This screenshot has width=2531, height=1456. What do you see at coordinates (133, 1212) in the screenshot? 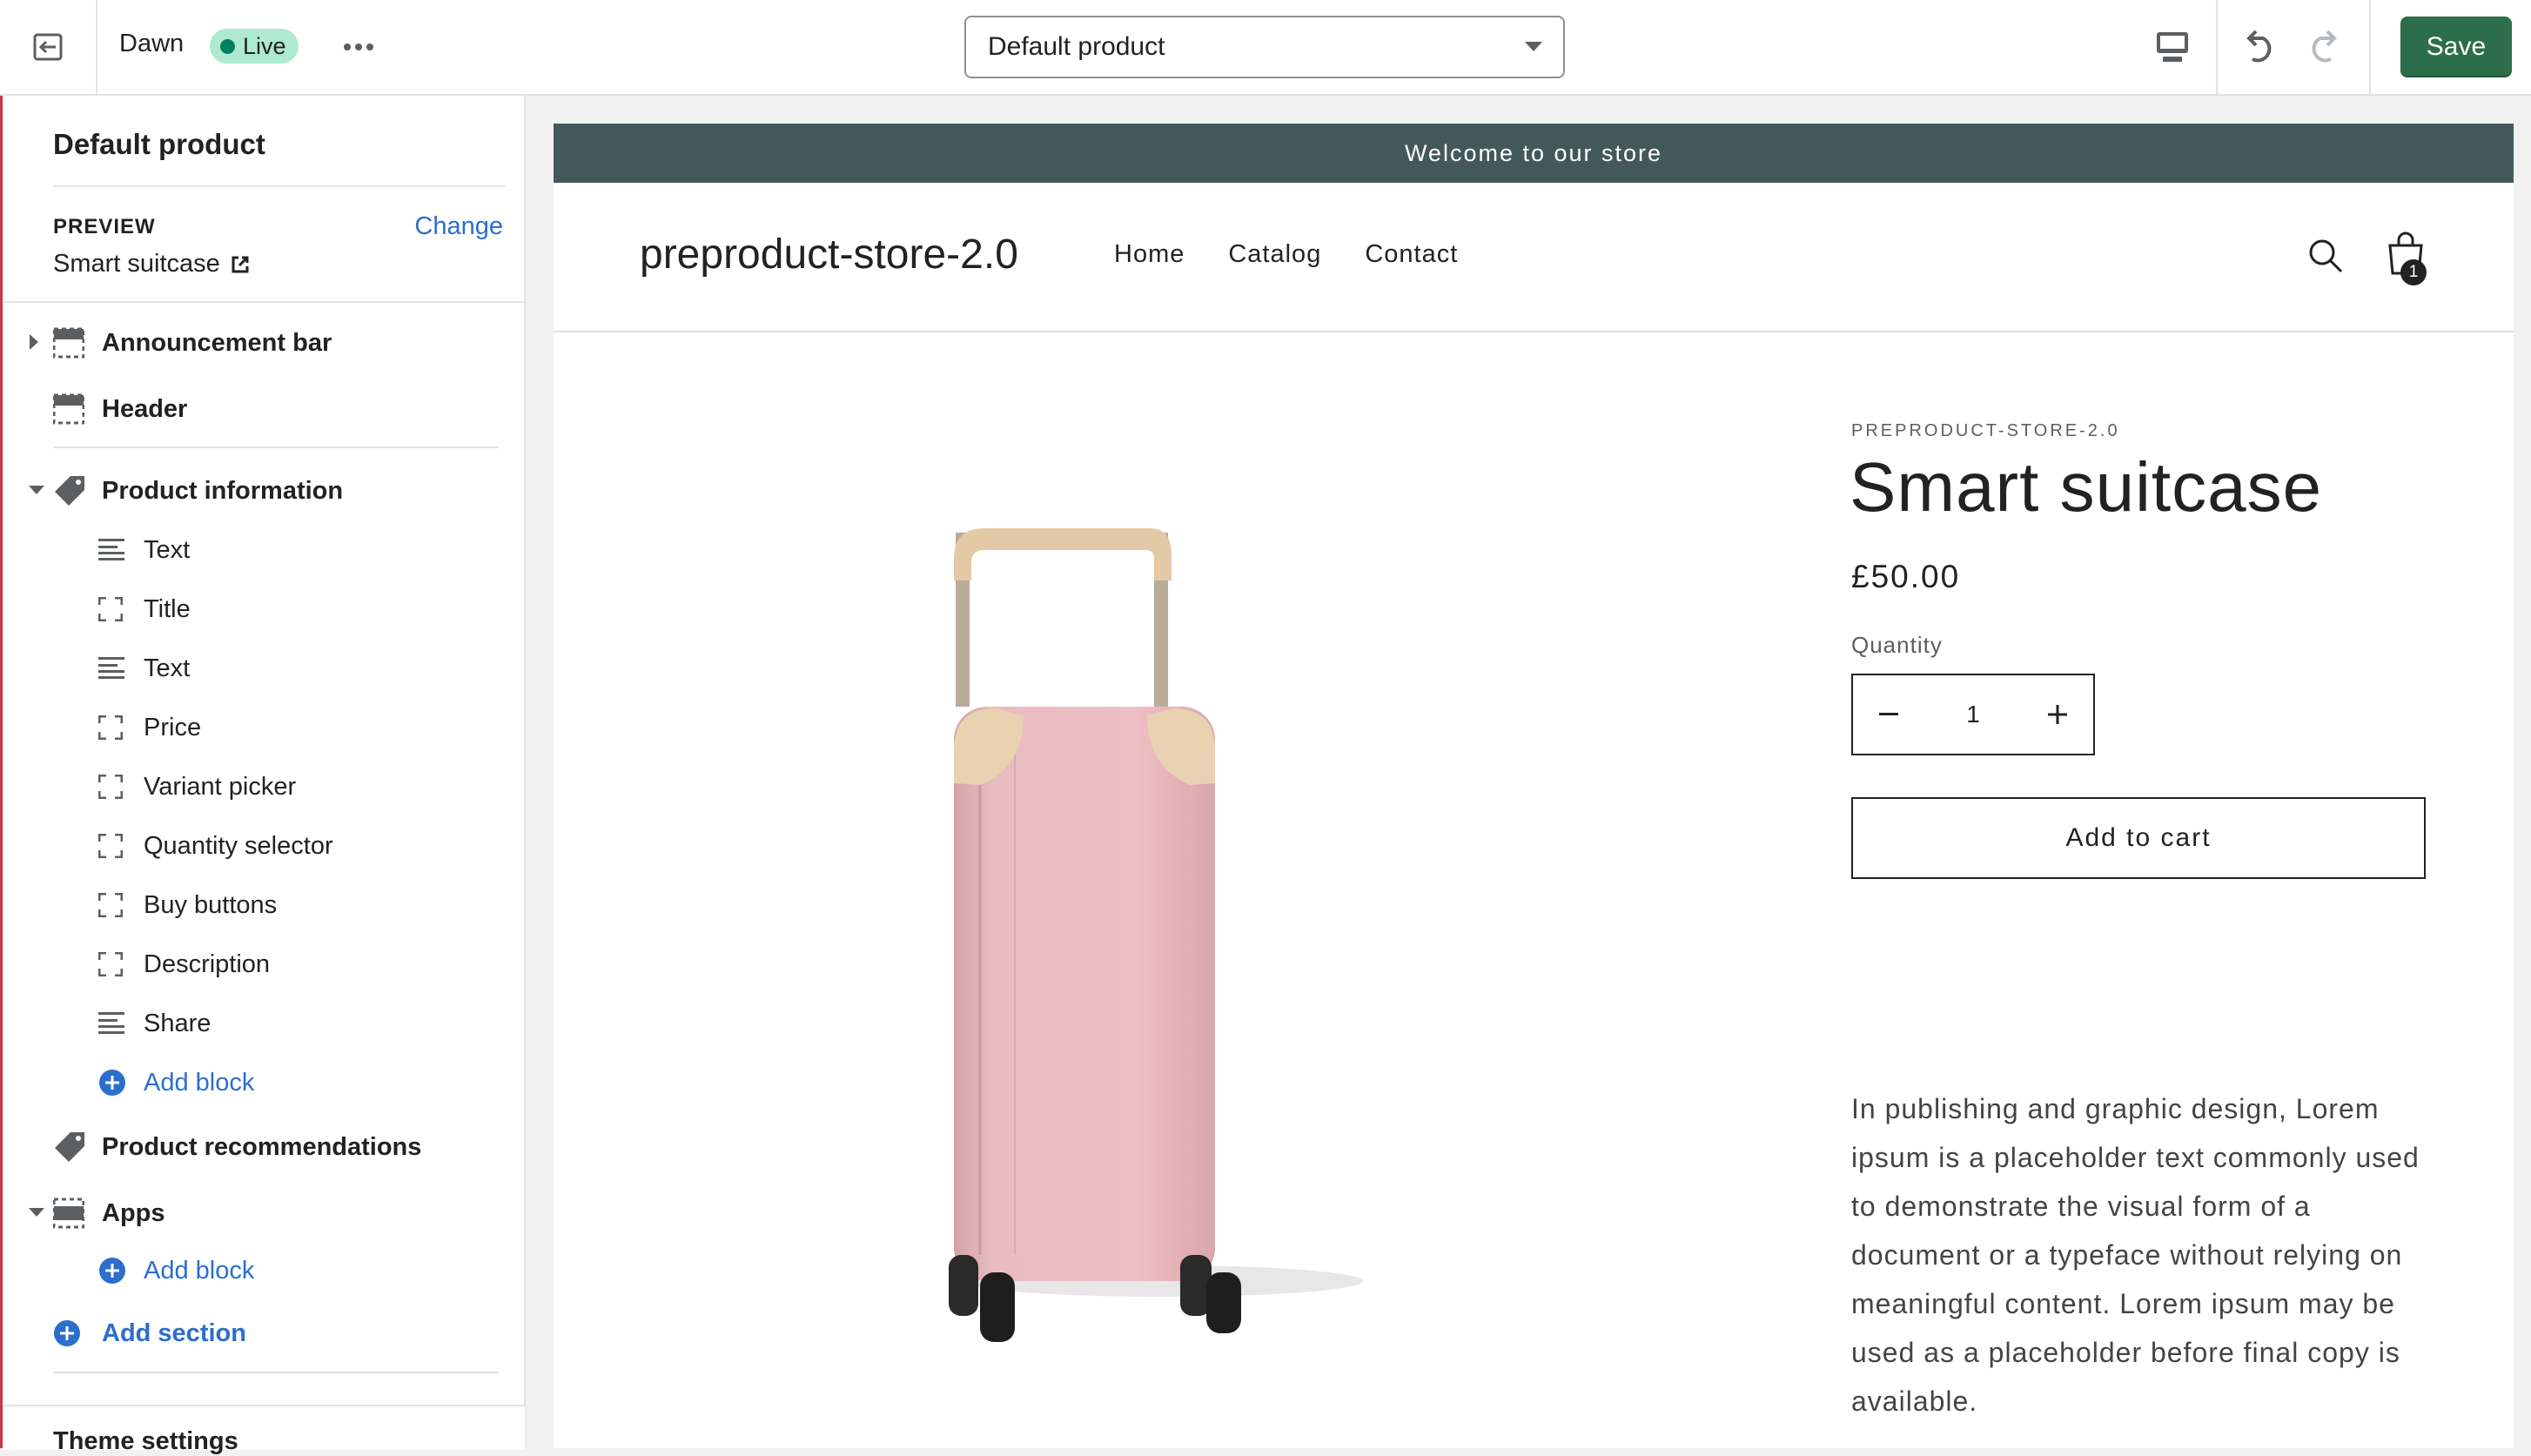
I see `section-label: Apps` at bounding box center [133, 1212].